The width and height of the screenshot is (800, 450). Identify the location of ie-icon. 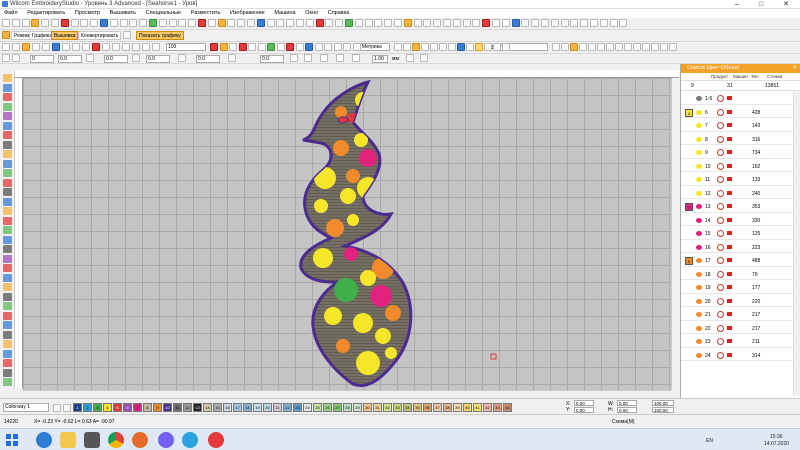
(44, 440).